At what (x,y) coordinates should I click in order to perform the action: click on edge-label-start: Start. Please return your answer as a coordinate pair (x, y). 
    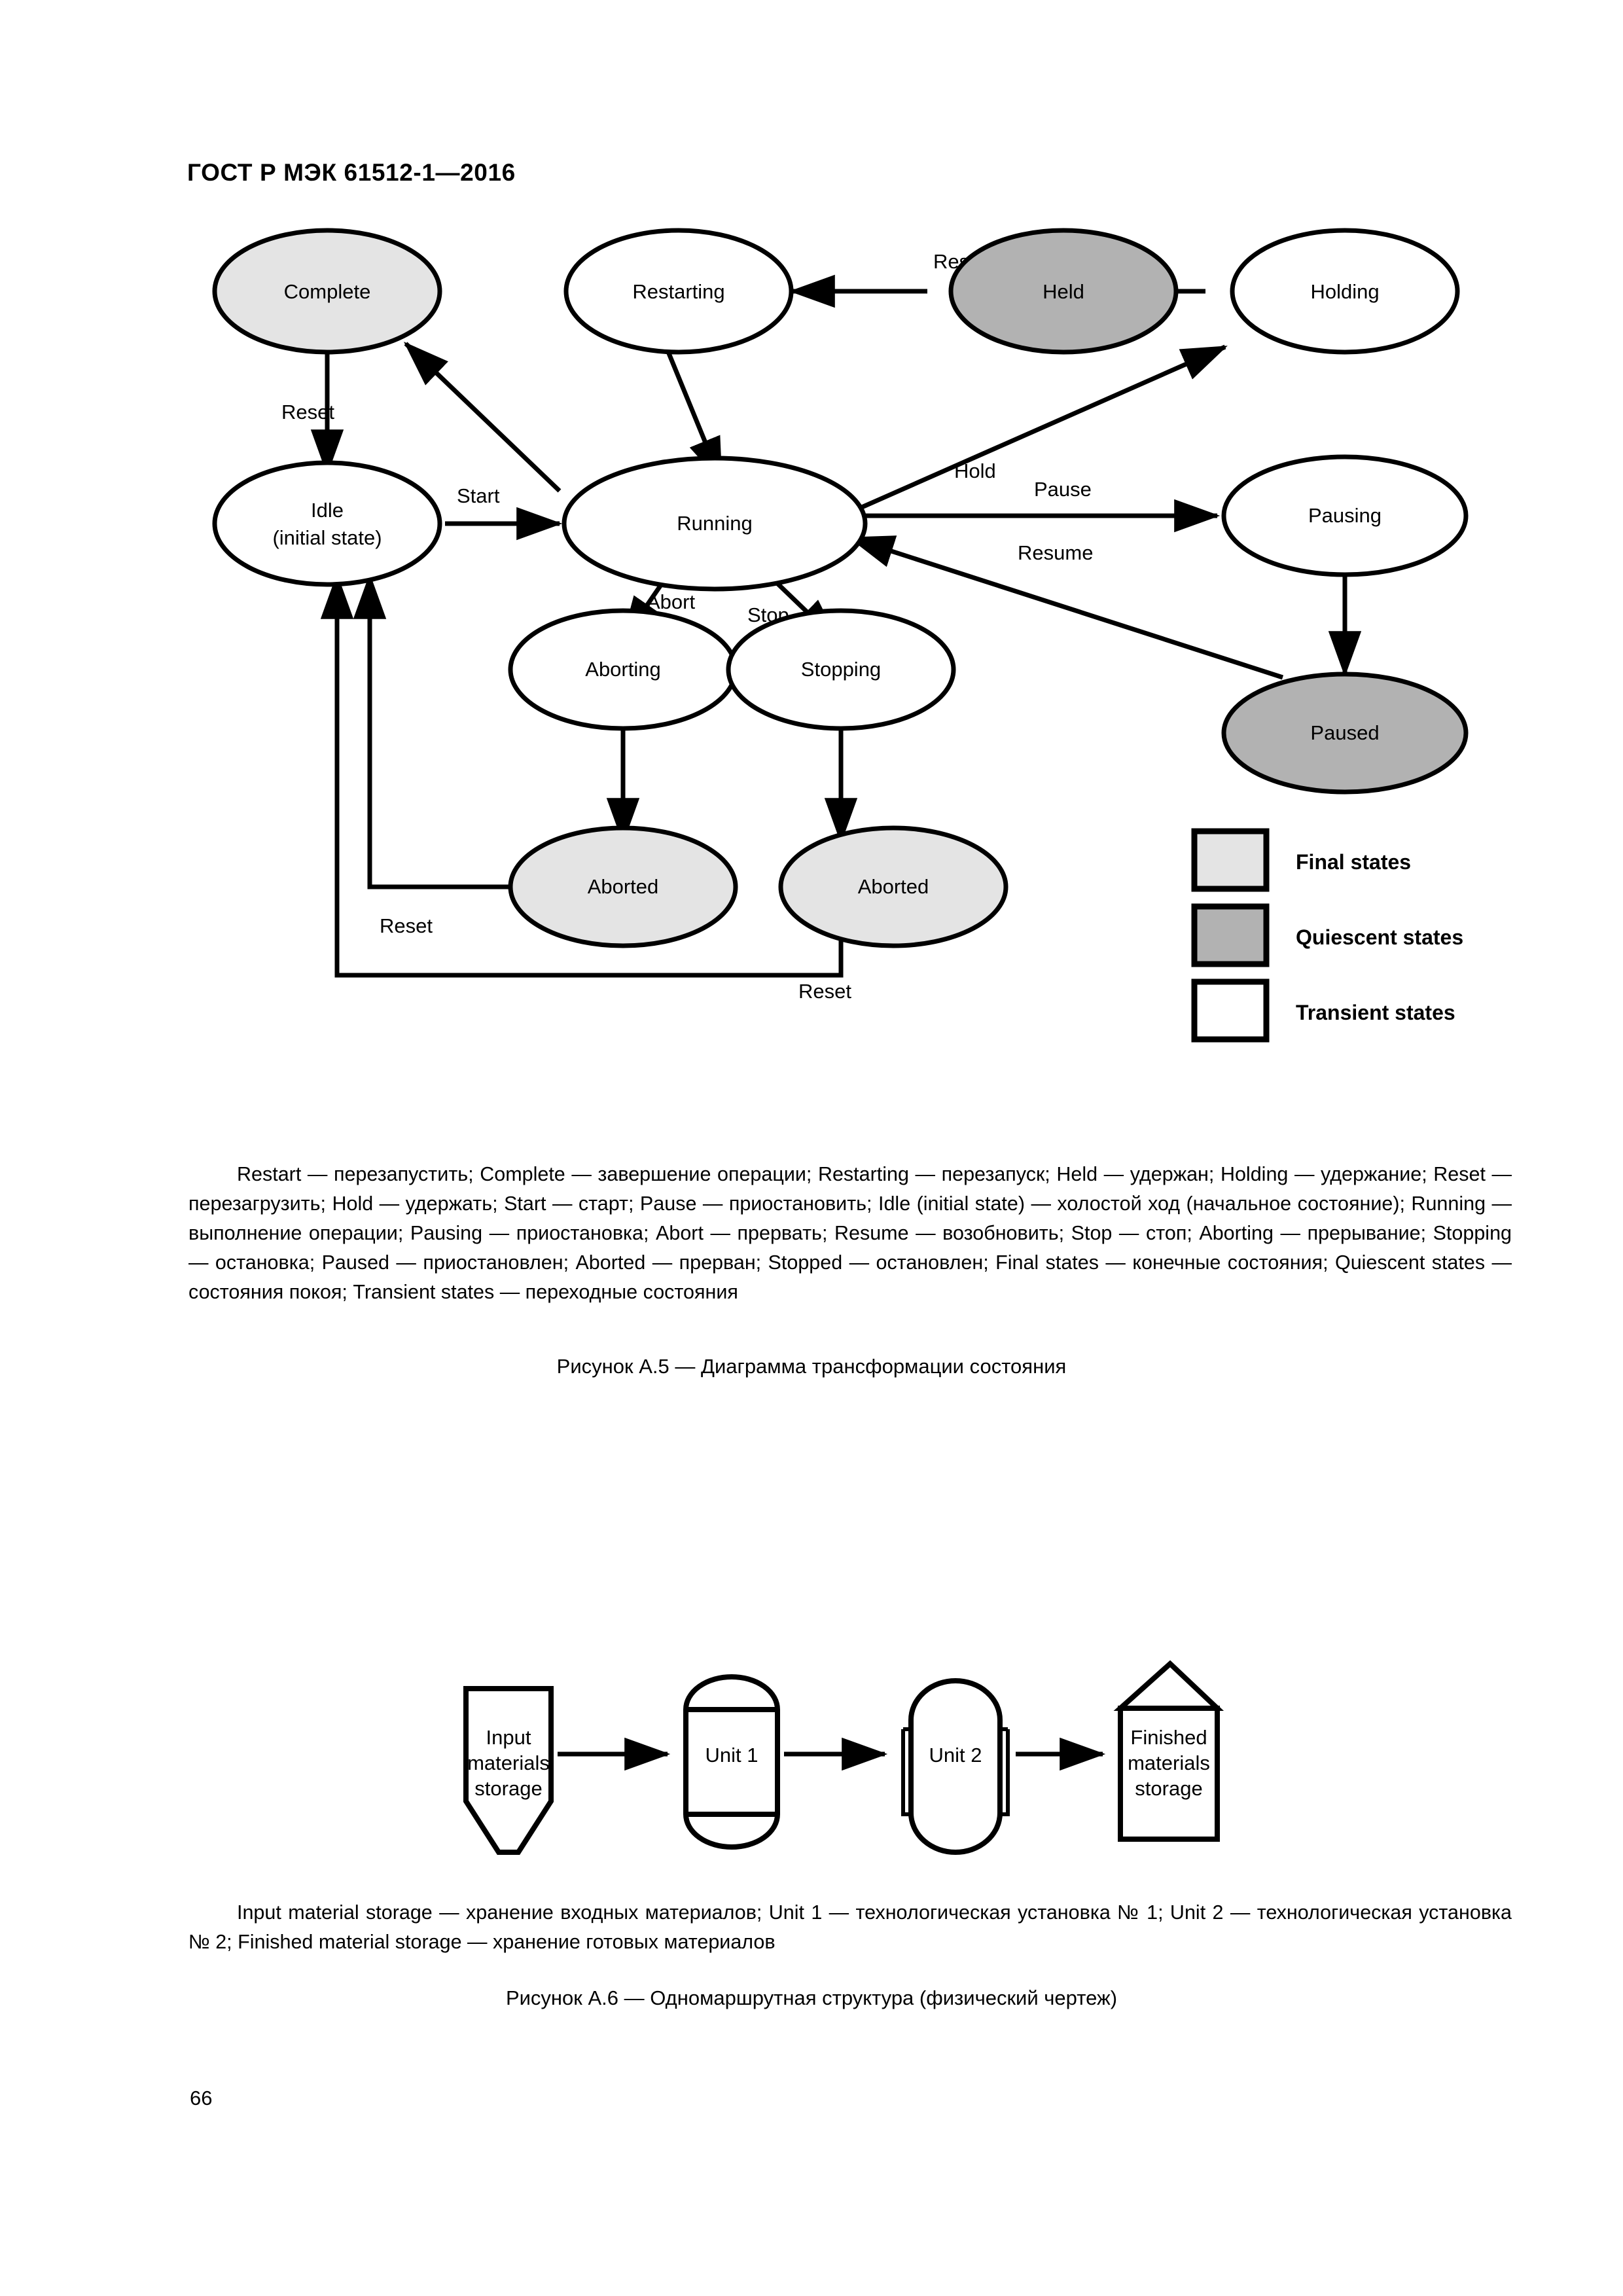
    Looking at the image, I should click on (479, 495).